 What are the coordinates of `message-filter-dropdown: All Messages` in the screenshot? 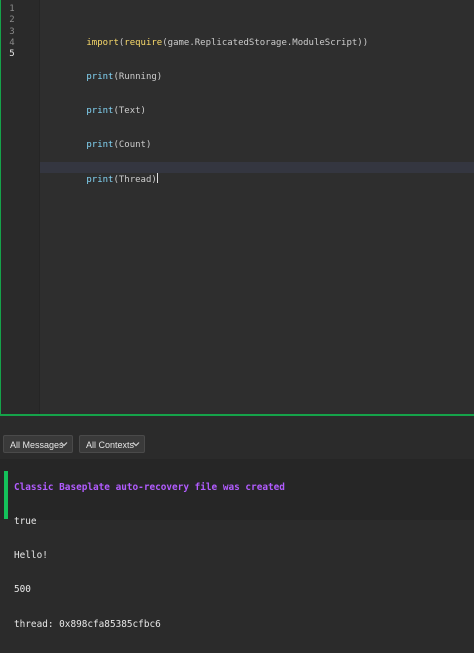 It's located at (38, 444).